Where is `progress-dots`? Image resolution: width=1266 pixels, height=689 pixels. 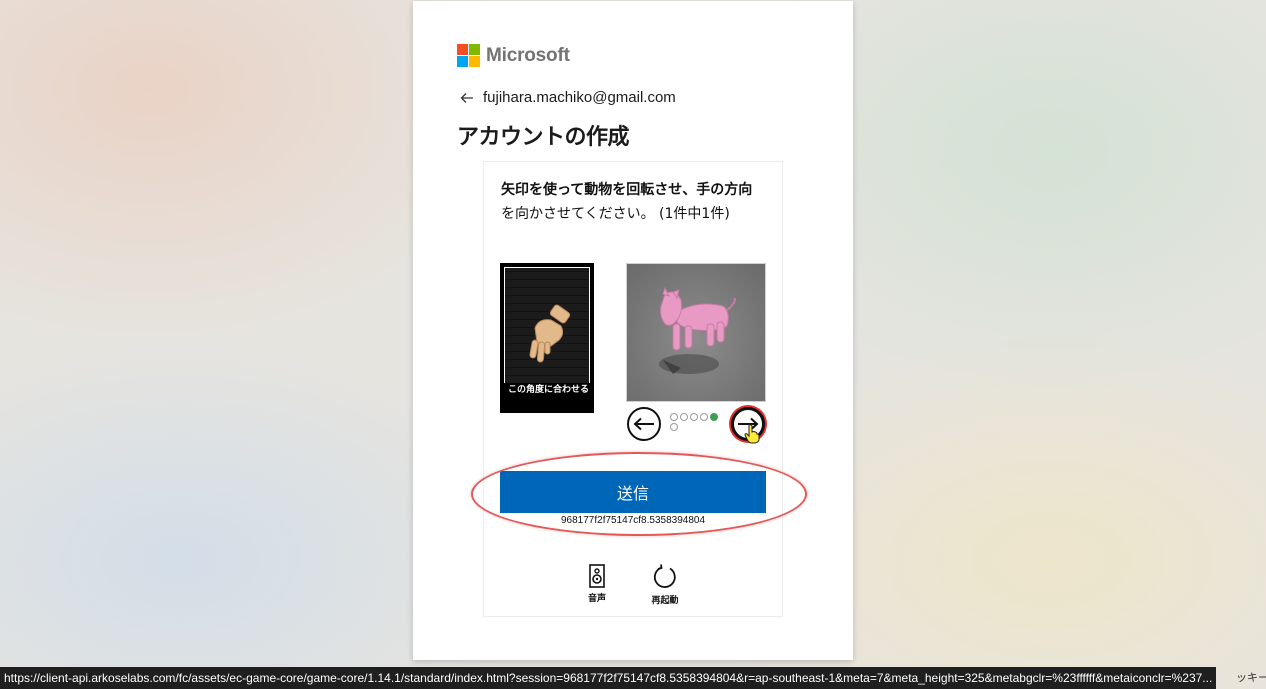
progress-dots is located at coordinates (697, 422).